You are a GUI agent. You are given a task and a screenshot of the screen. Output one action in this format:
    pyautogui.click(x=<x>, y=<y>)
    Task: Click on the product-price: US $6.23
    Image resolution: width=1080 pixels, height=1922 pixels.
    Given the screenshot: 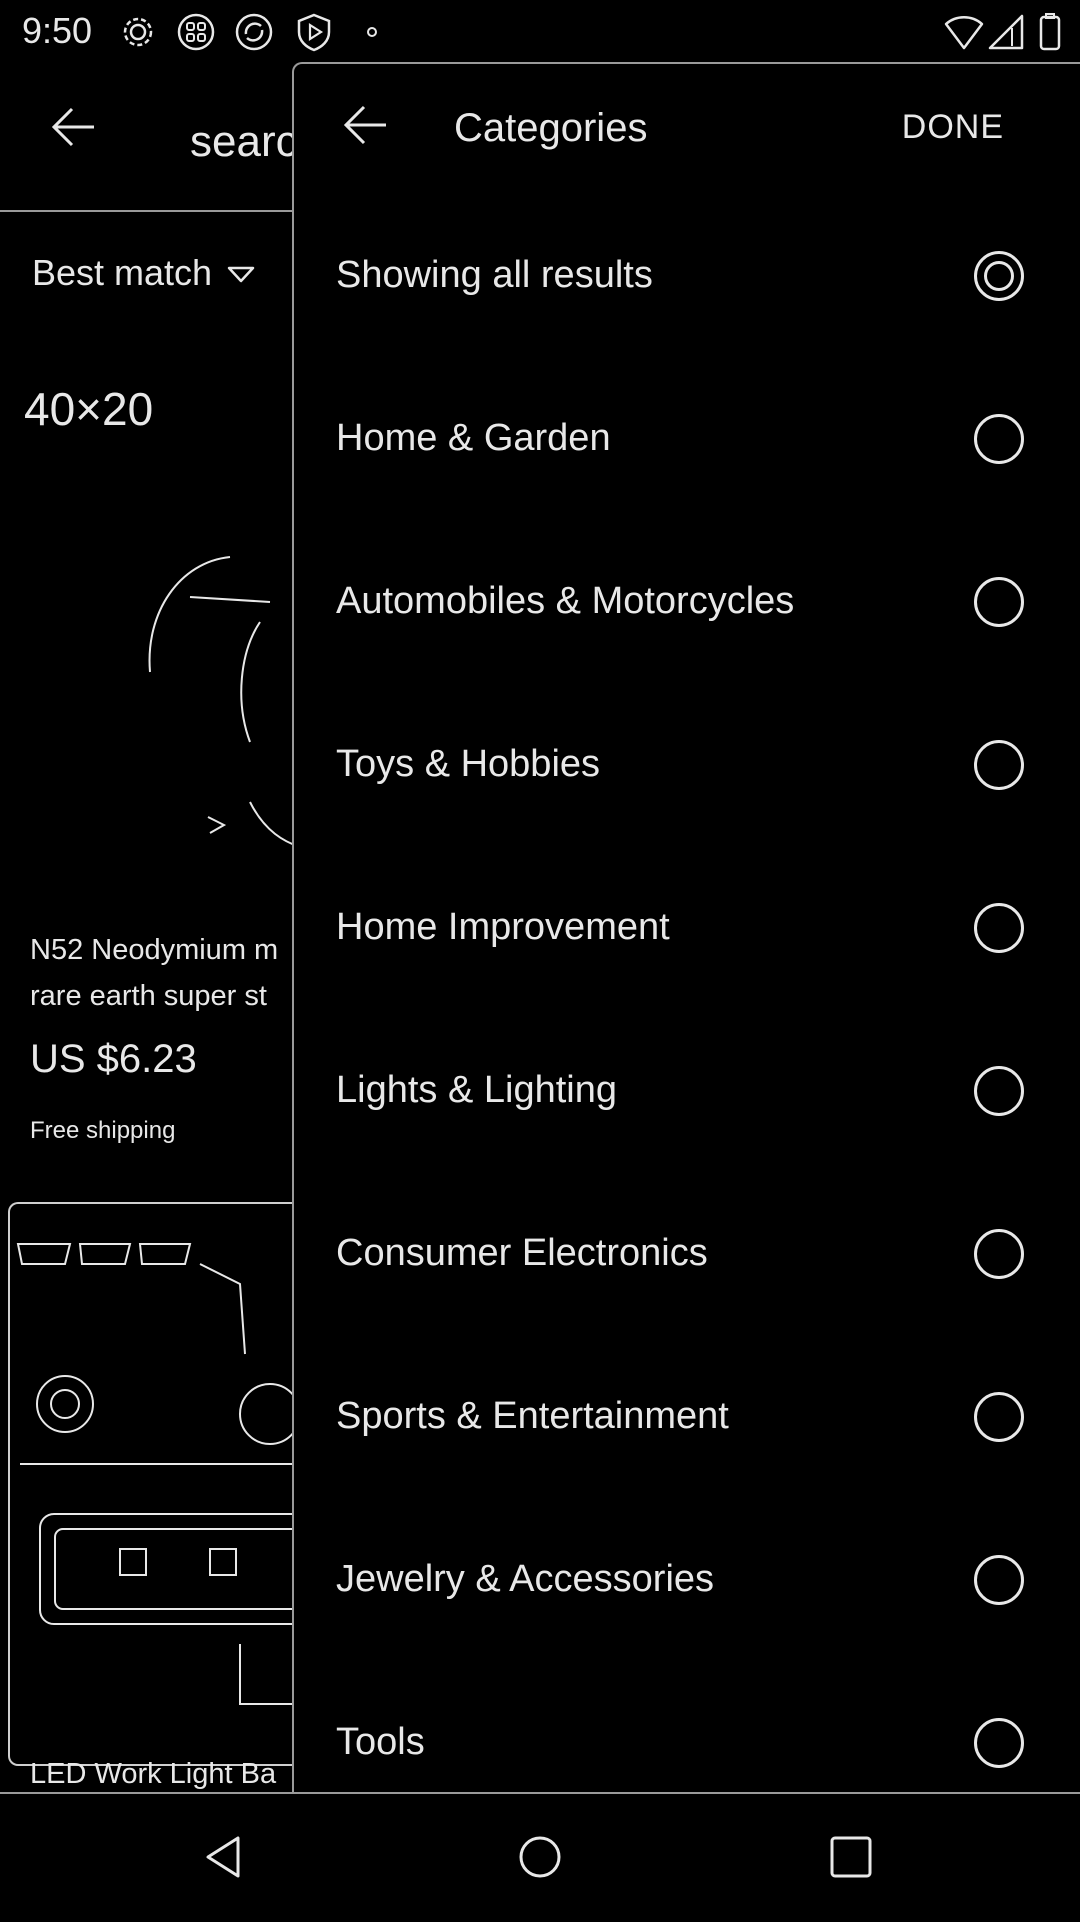 What is the action you would take?
    pyautogui.click(x=113, y=1059)
    